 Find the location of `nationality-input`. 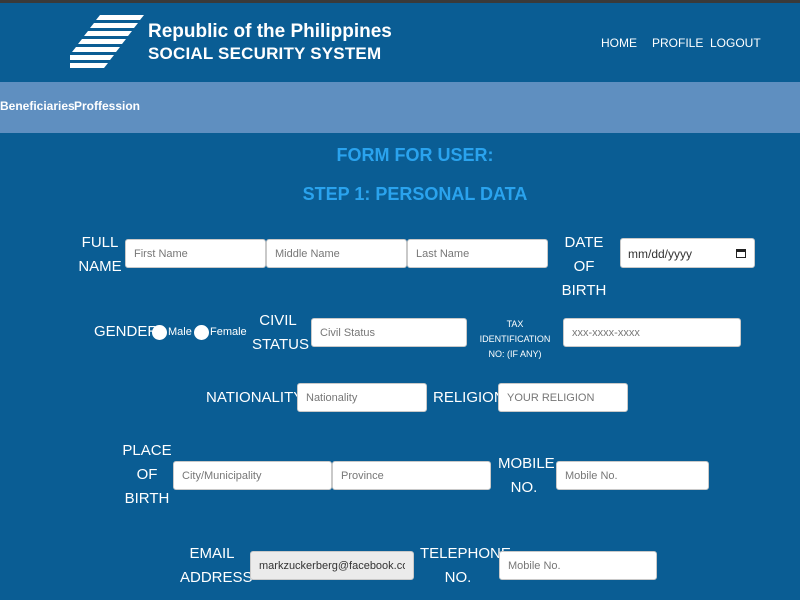

nationality-input is located at coordinates (362, 397).